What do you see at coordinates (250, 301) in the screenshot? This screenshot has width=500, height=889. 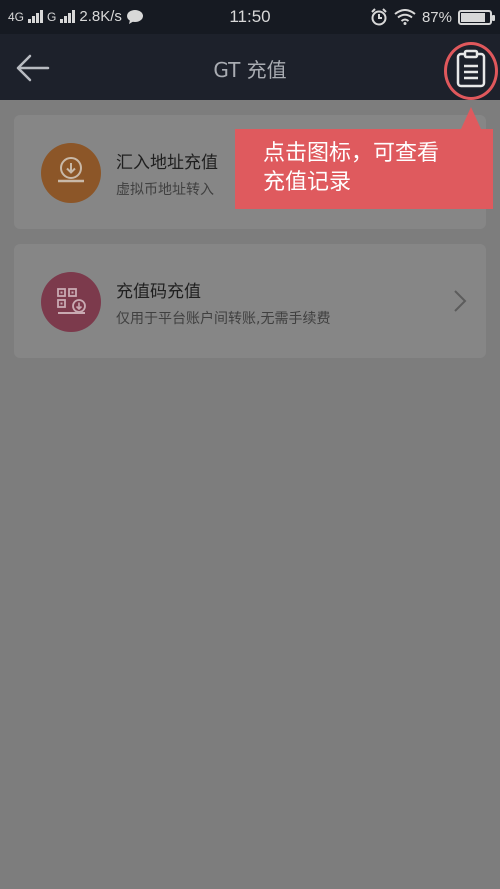 I see `code-recharge-card: 充值码充值 仅用于平台账户间转账,无需手续费` at bounding box center [250, 301].